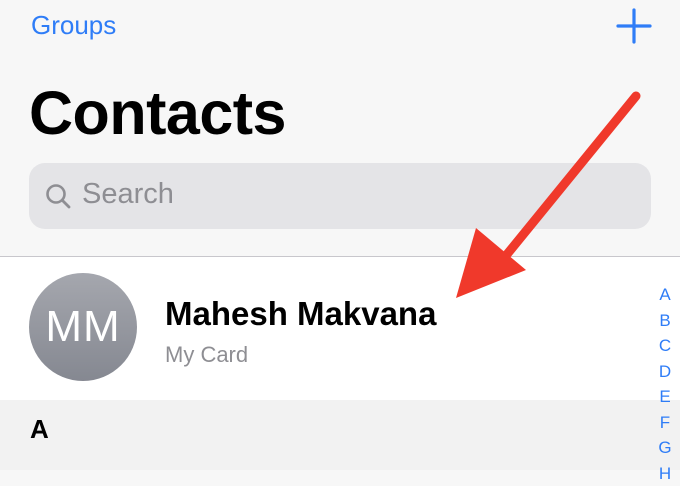  I want to click on plus-icon, so click(634, 26).